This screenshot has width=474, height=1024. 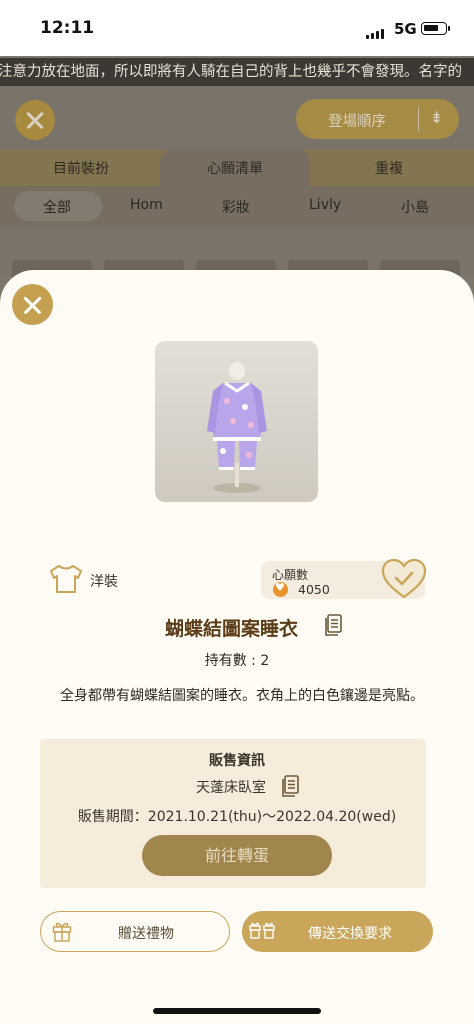 What do you see at coordinates (66, 581) in the screenshot?
I see `dress-icon` at bounding box center [66, 581].